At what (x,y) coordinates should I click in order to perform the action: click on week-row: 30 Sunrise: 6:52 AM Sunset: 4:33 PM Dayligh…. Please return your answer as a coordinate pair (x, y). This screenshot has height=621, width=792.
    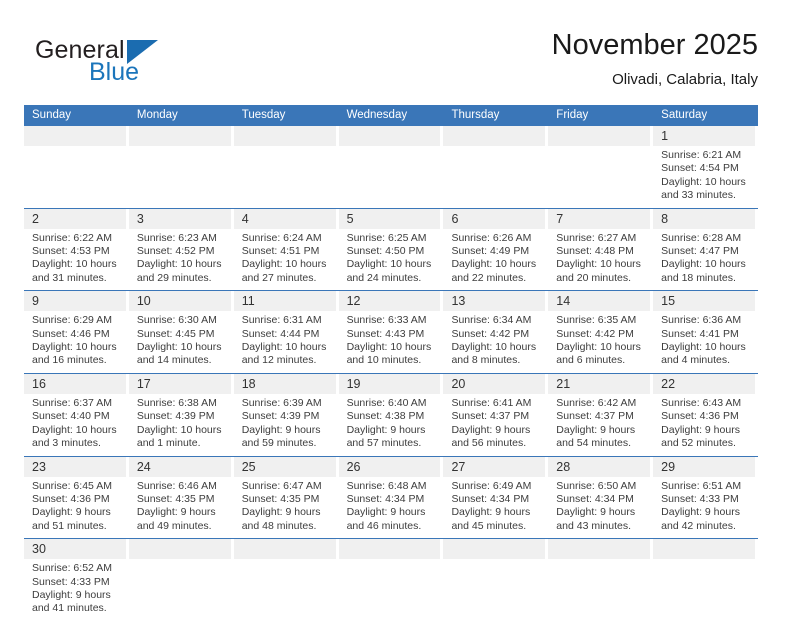
    Looking at the image, I should click on (391, 580).